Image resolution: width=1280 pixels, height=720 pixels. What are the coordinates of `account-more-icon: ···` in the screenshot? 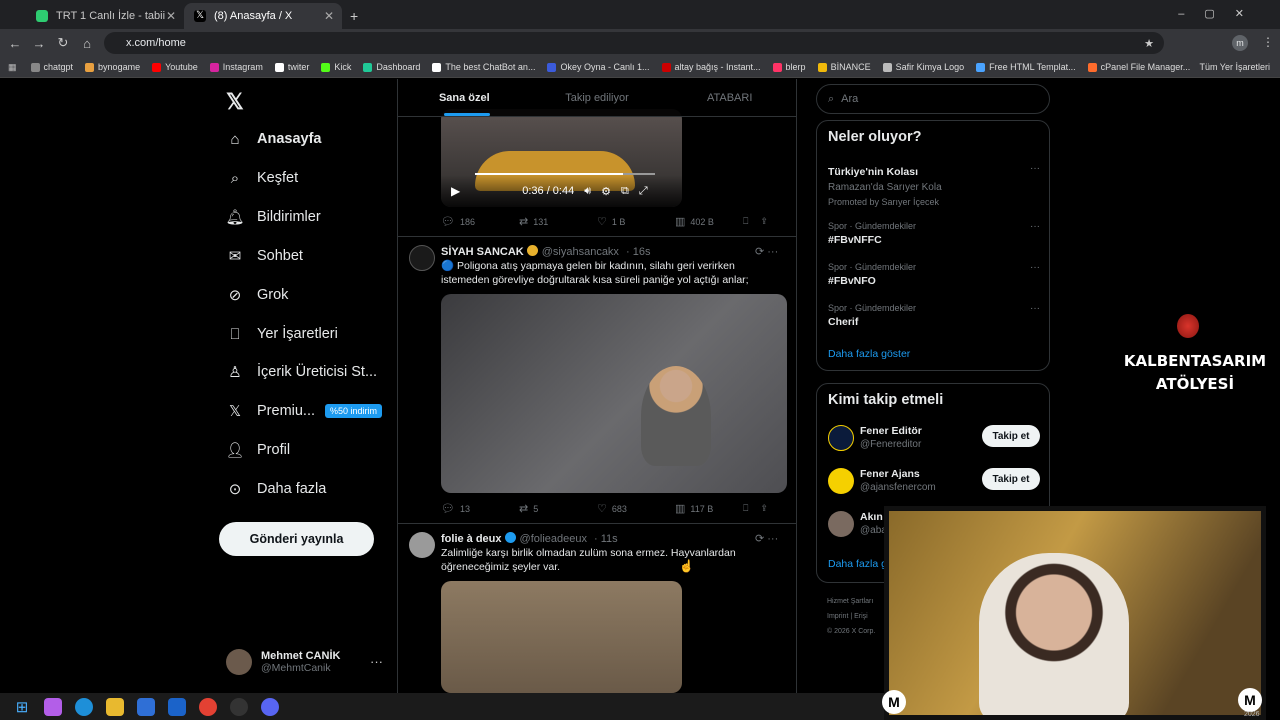 It's located at (376, 661).